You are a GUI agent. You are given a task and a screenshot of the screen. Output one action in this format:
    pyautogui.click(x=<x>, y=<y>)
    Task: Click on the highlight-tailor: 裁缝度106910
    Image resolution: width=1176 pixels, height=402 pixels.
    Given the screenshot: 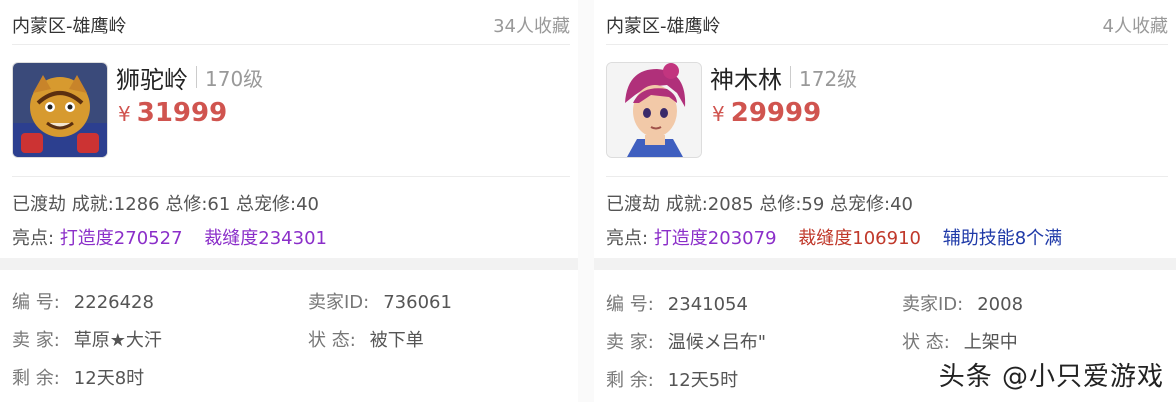 What is the action you would take?
    pyautogui.click(x=859, y=238)
    